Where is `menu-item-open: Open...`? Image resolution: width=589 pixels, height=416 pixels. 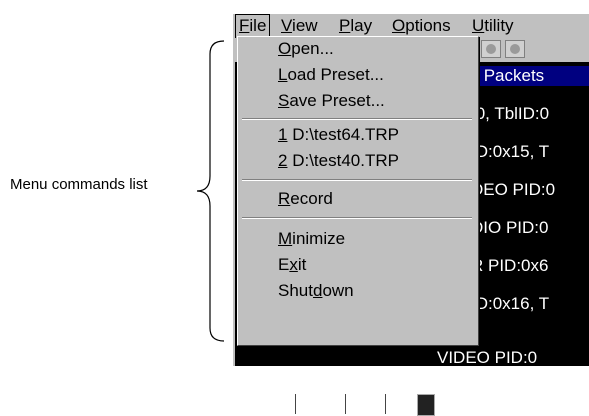
menu-item-open: Open... is located at coordinates (306, 49).